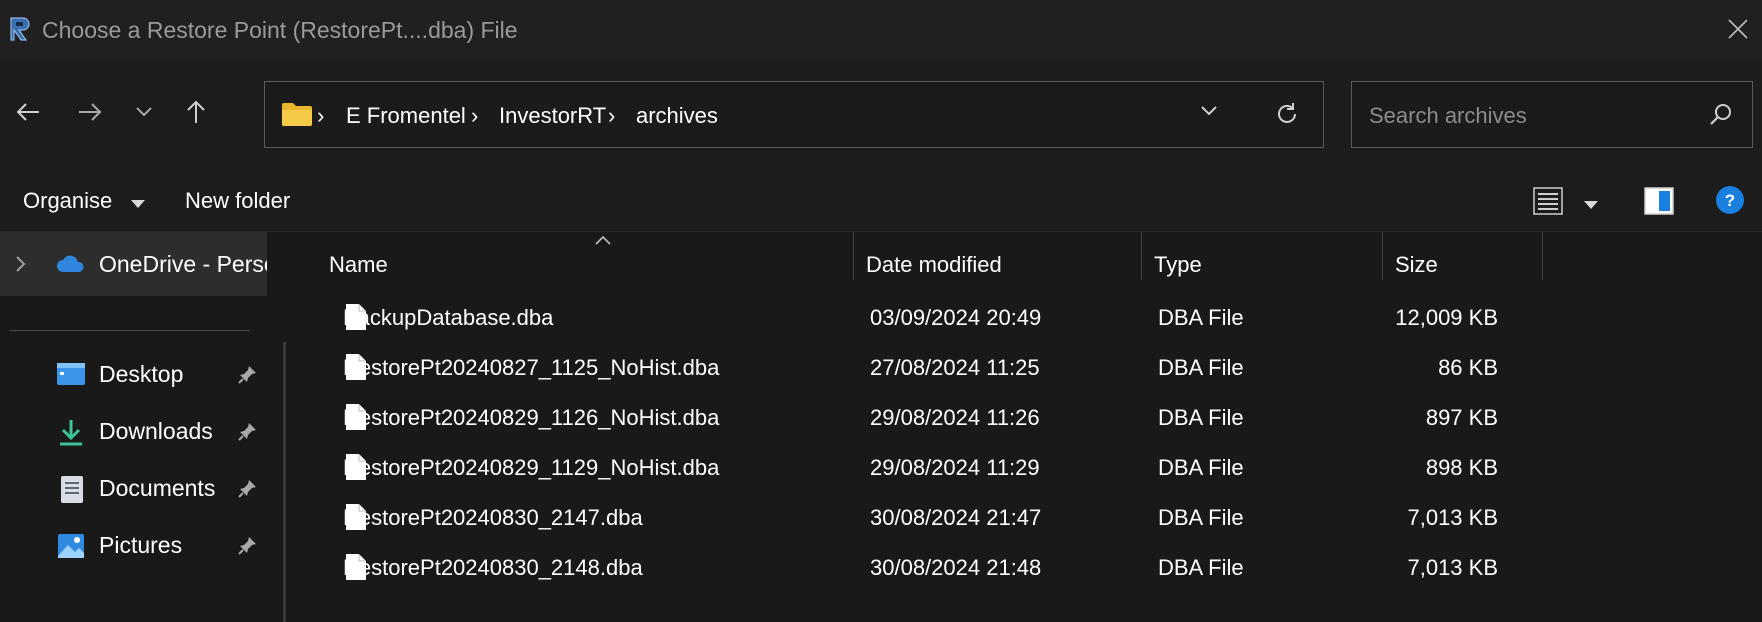 The height and width of the screenshot is (622, 1762). What do you see at coordinates (297, 116) in the screenshot?
I see `folder-icon` at bounding box center [297, 116].